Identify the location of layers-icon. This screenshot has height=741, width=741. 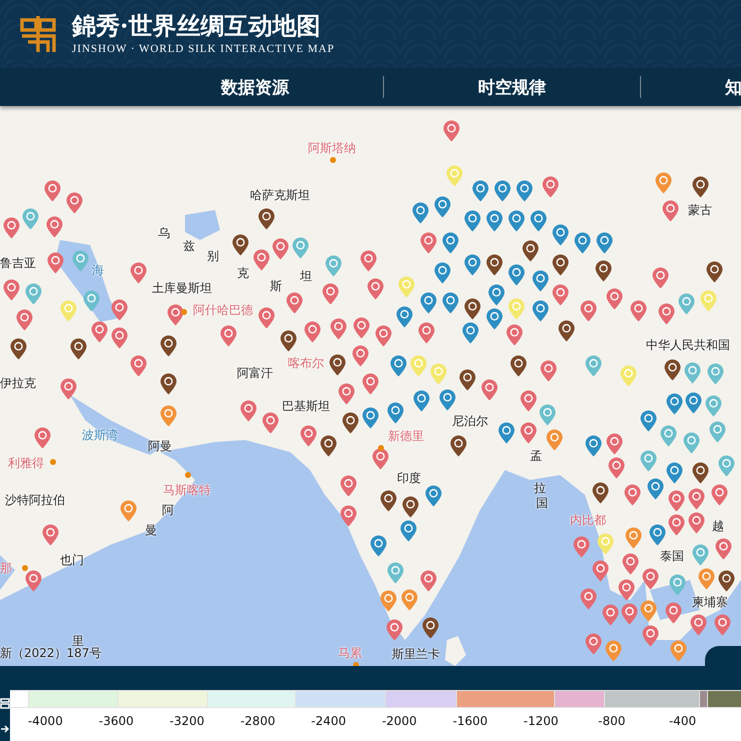
(5, 703).